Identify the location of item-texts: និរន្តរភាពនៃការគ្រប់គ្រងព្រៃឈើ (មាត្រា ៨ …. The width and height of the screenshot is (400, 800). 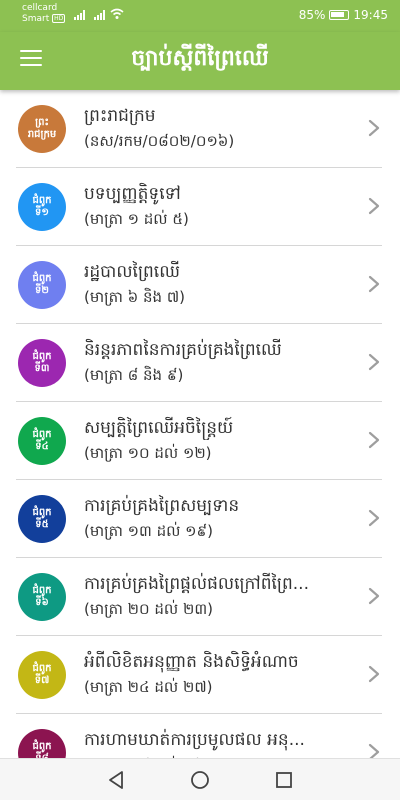
(219, 362).